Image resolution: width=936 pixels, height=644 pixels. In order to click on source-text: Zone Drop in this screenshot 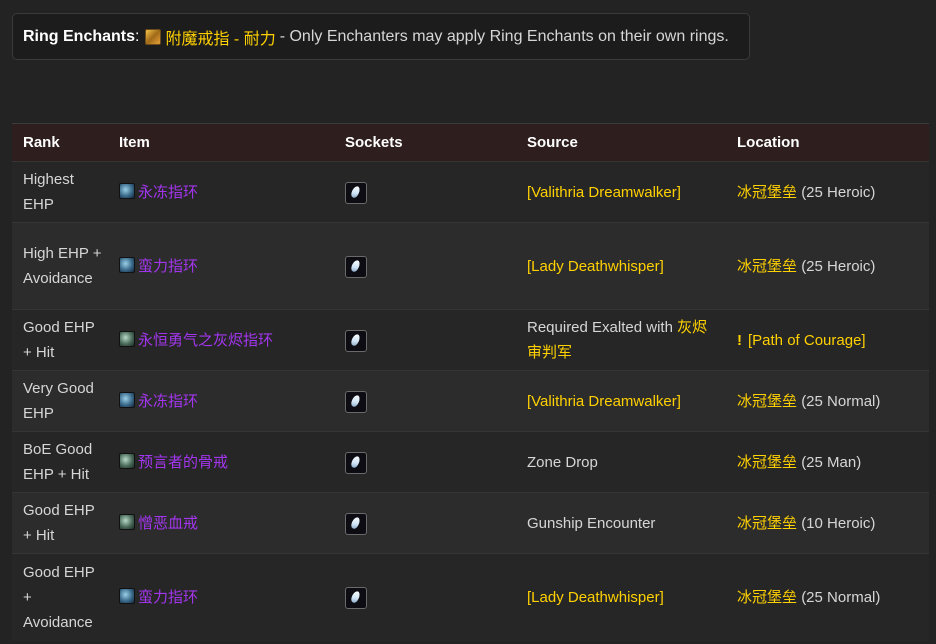, I will do `click(562, 462)`.